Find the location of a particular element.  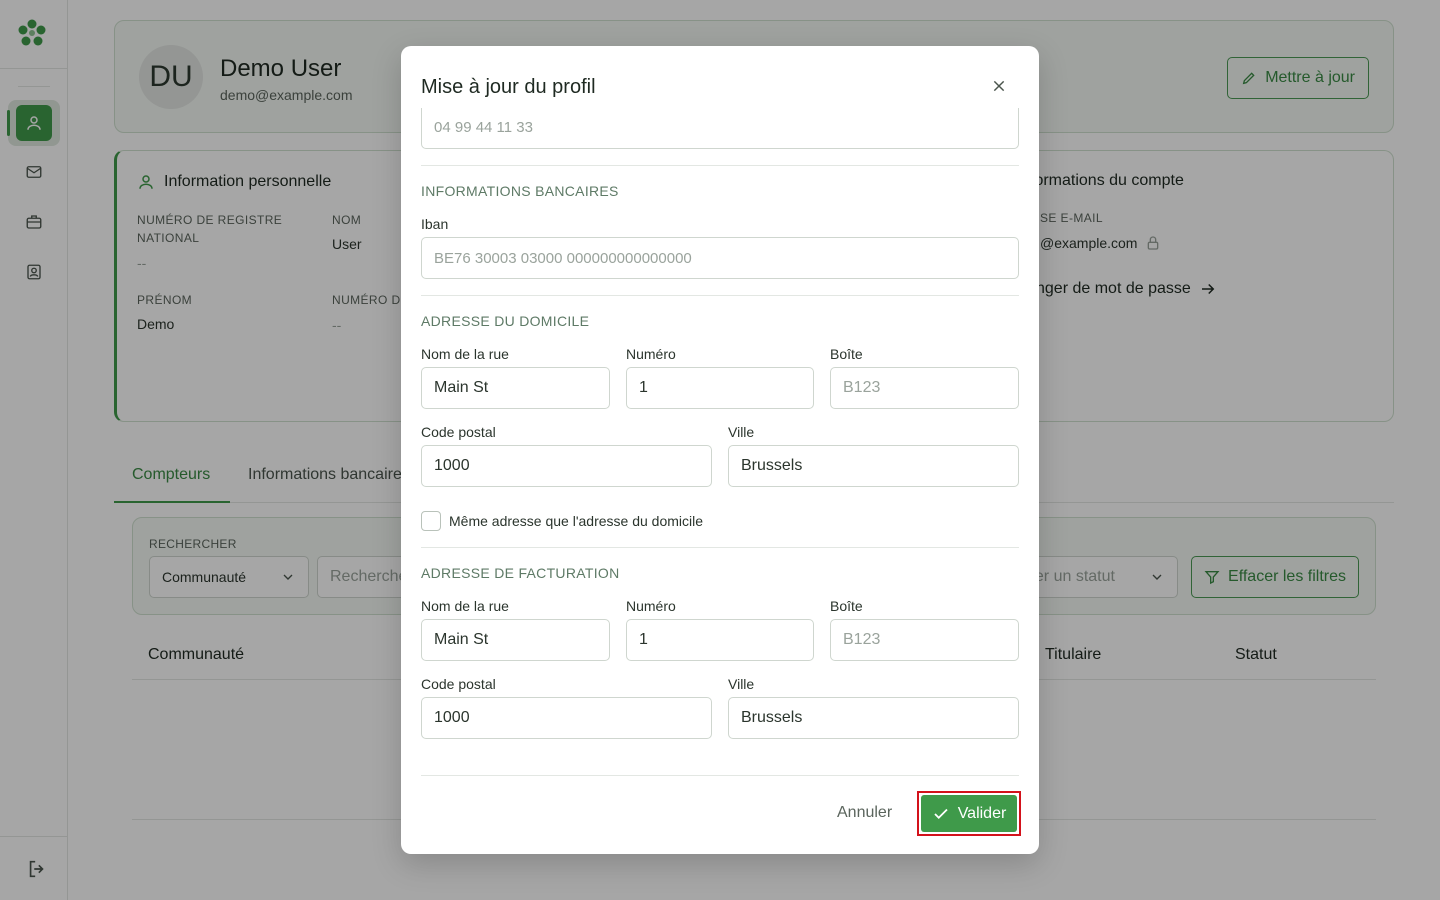

close-icon is located at coordinates (999, 86).